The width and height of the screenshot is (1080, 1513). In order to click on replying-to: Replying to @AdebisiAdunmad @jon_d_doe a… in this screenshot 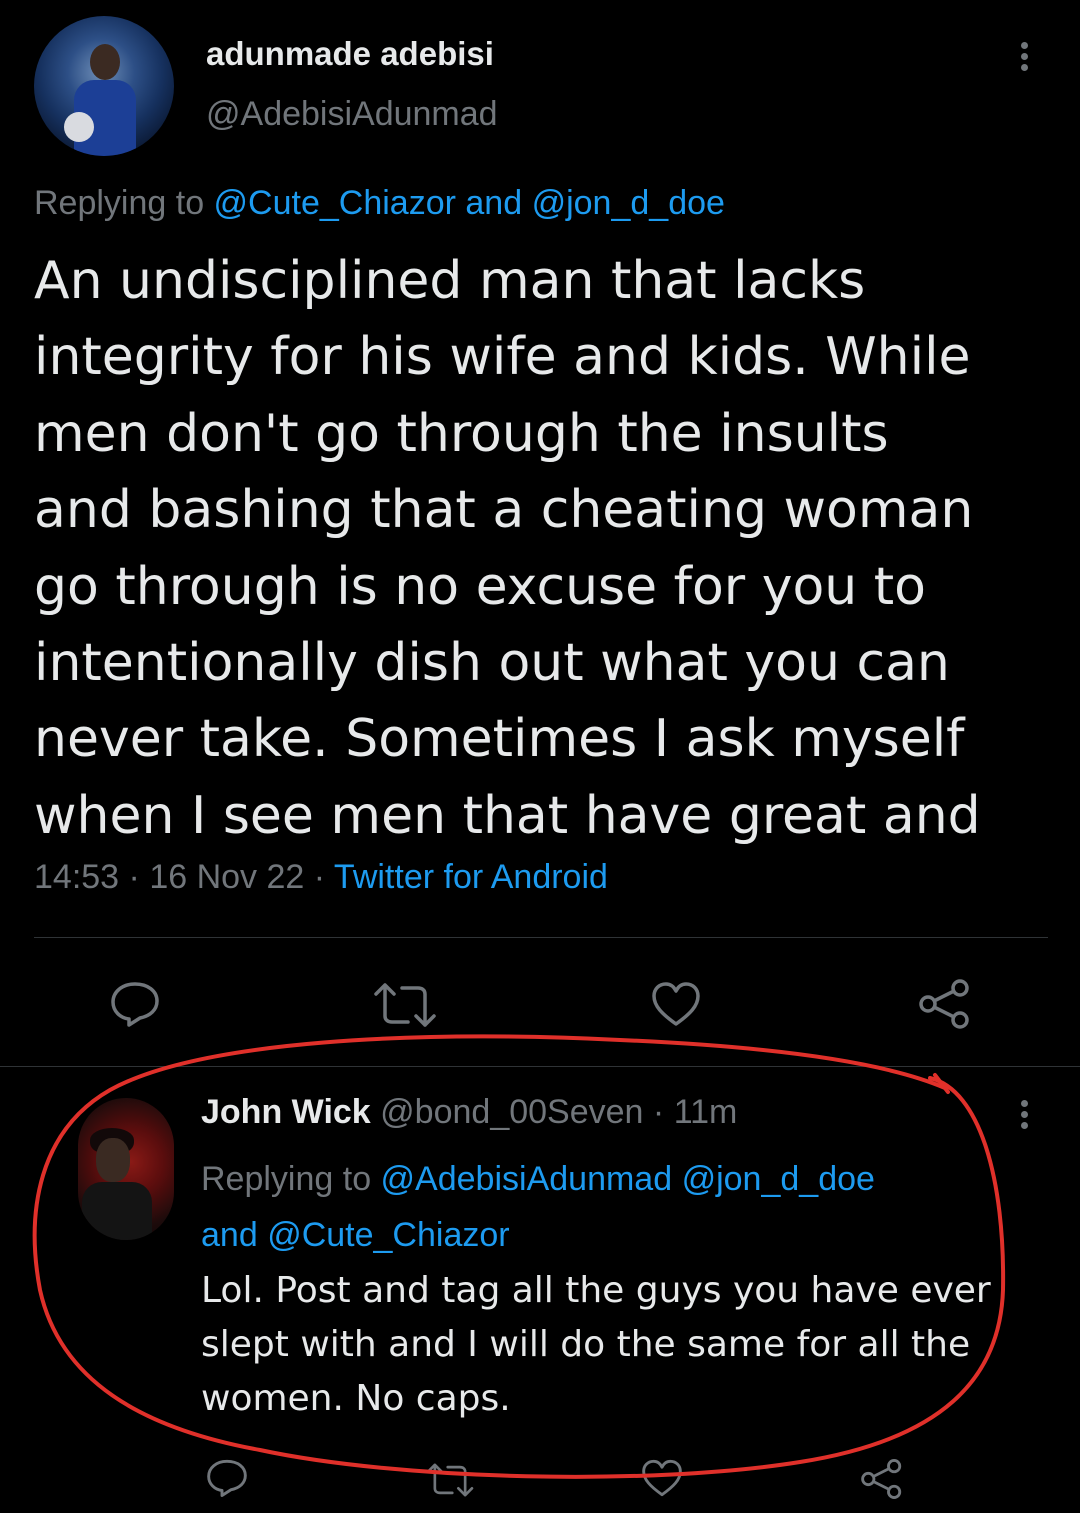, I will do `click(616, 1207)`.